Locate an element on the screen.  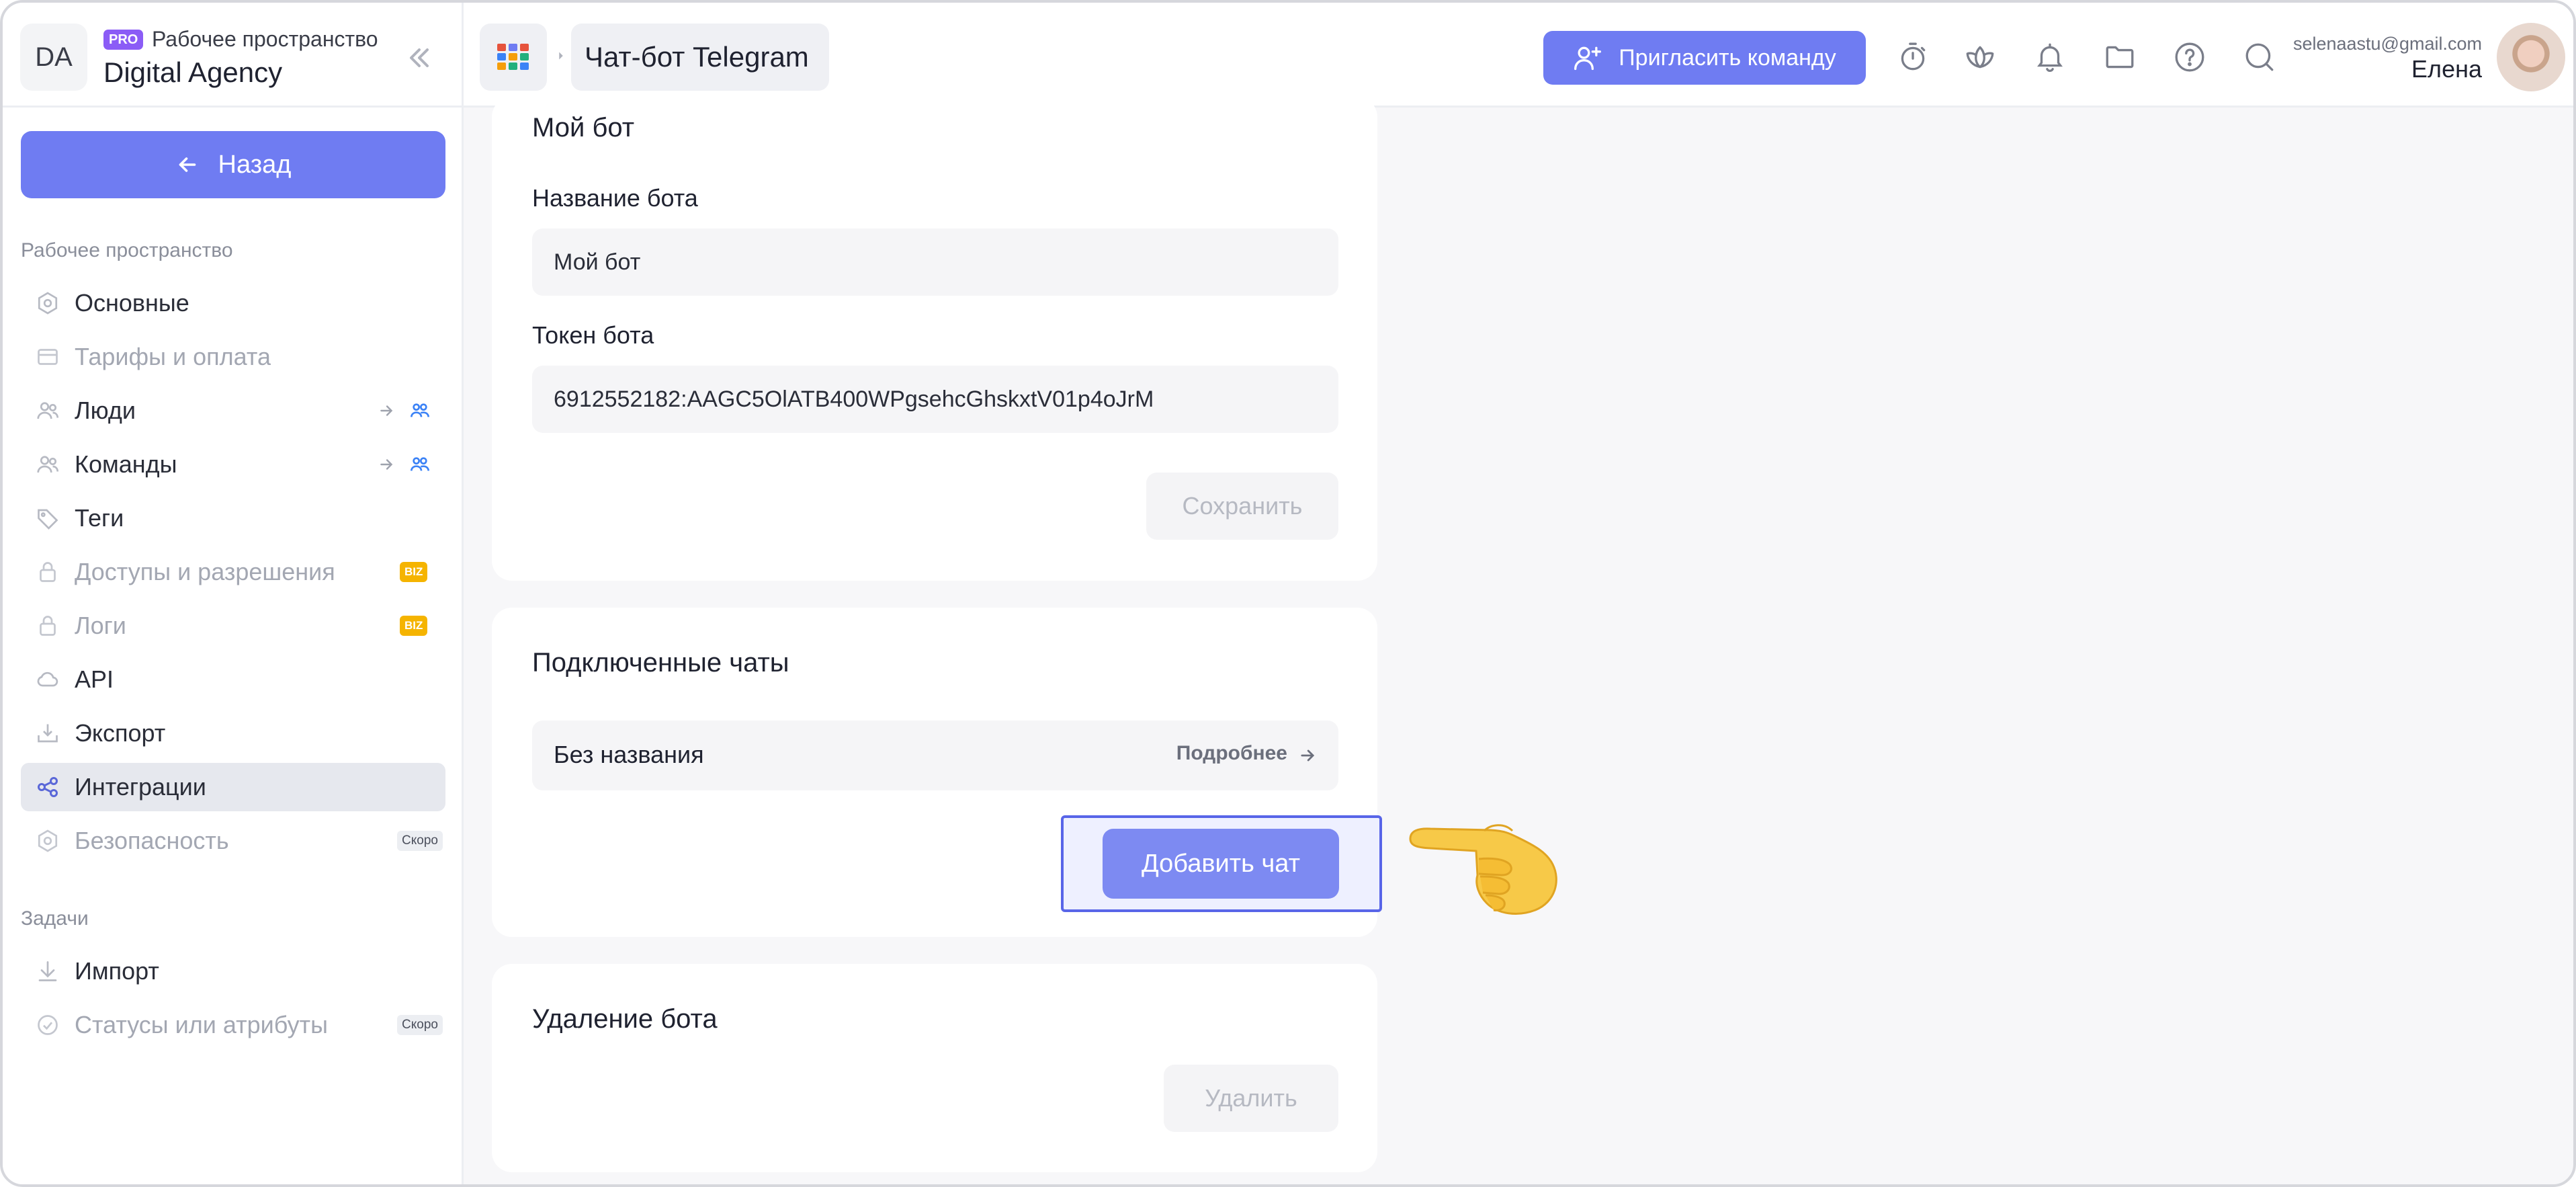
sidebar-item-general: Основные is located at coordinates (233, 303).